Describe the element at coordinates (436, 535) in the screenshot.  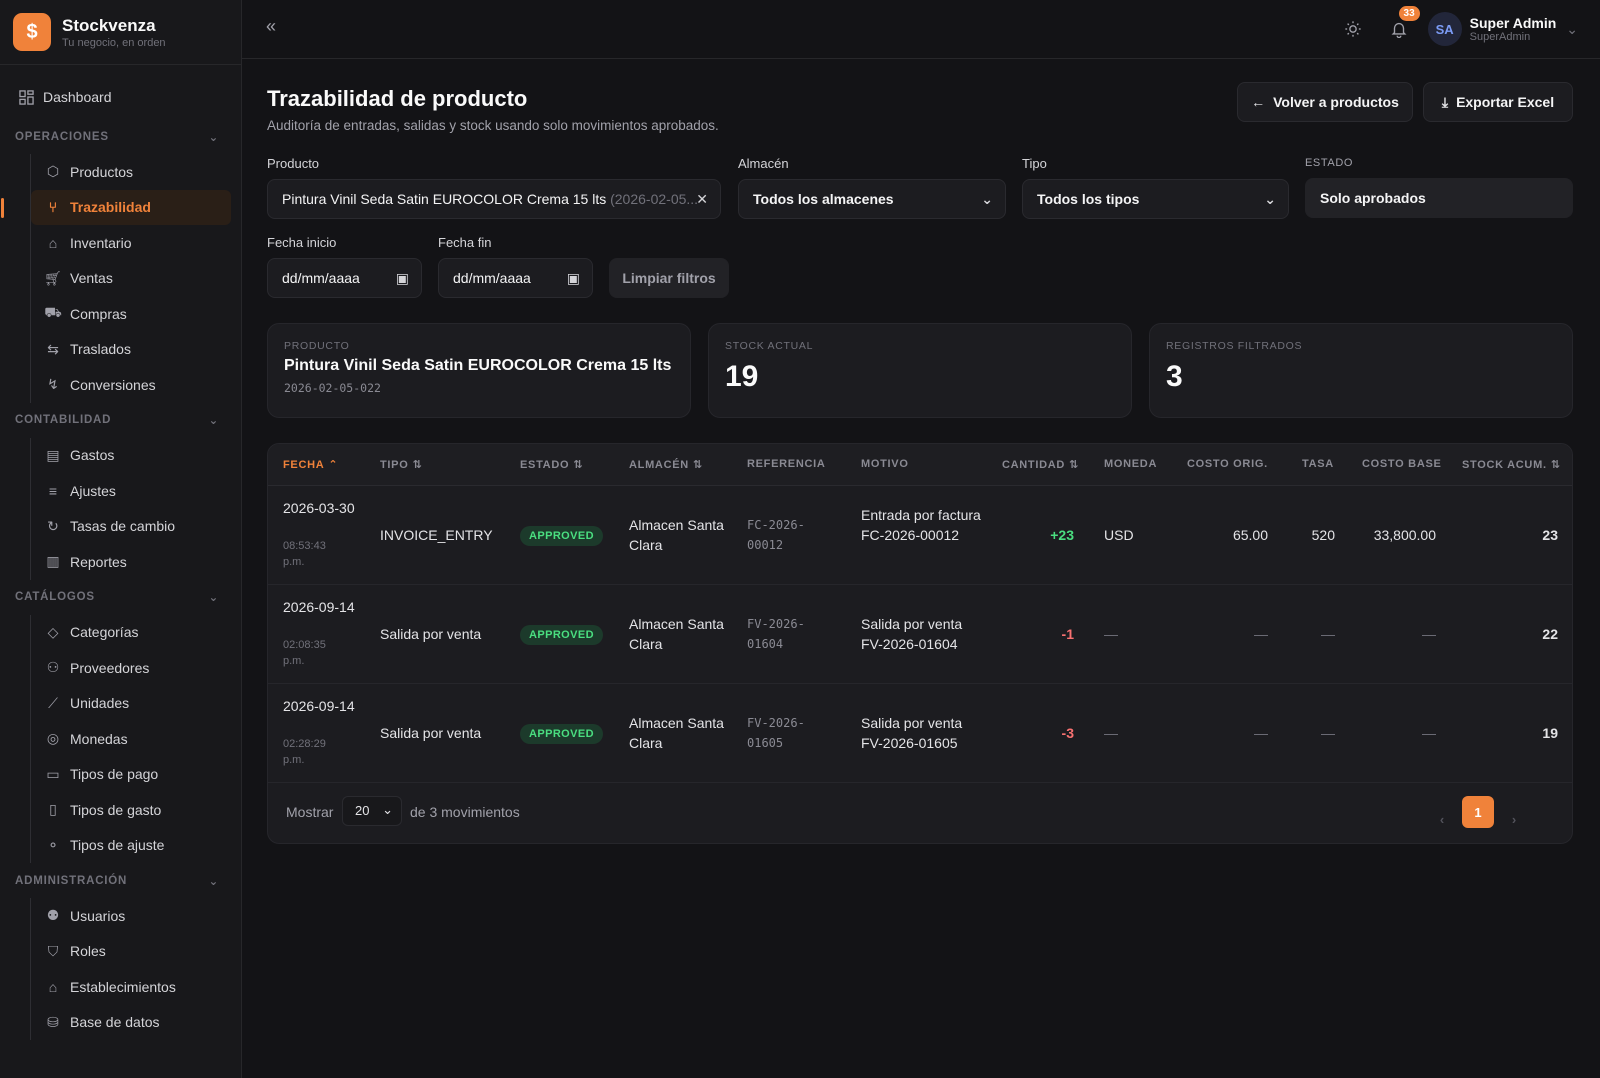
I see `row-type: INVOICE_ENTRY` at that location.